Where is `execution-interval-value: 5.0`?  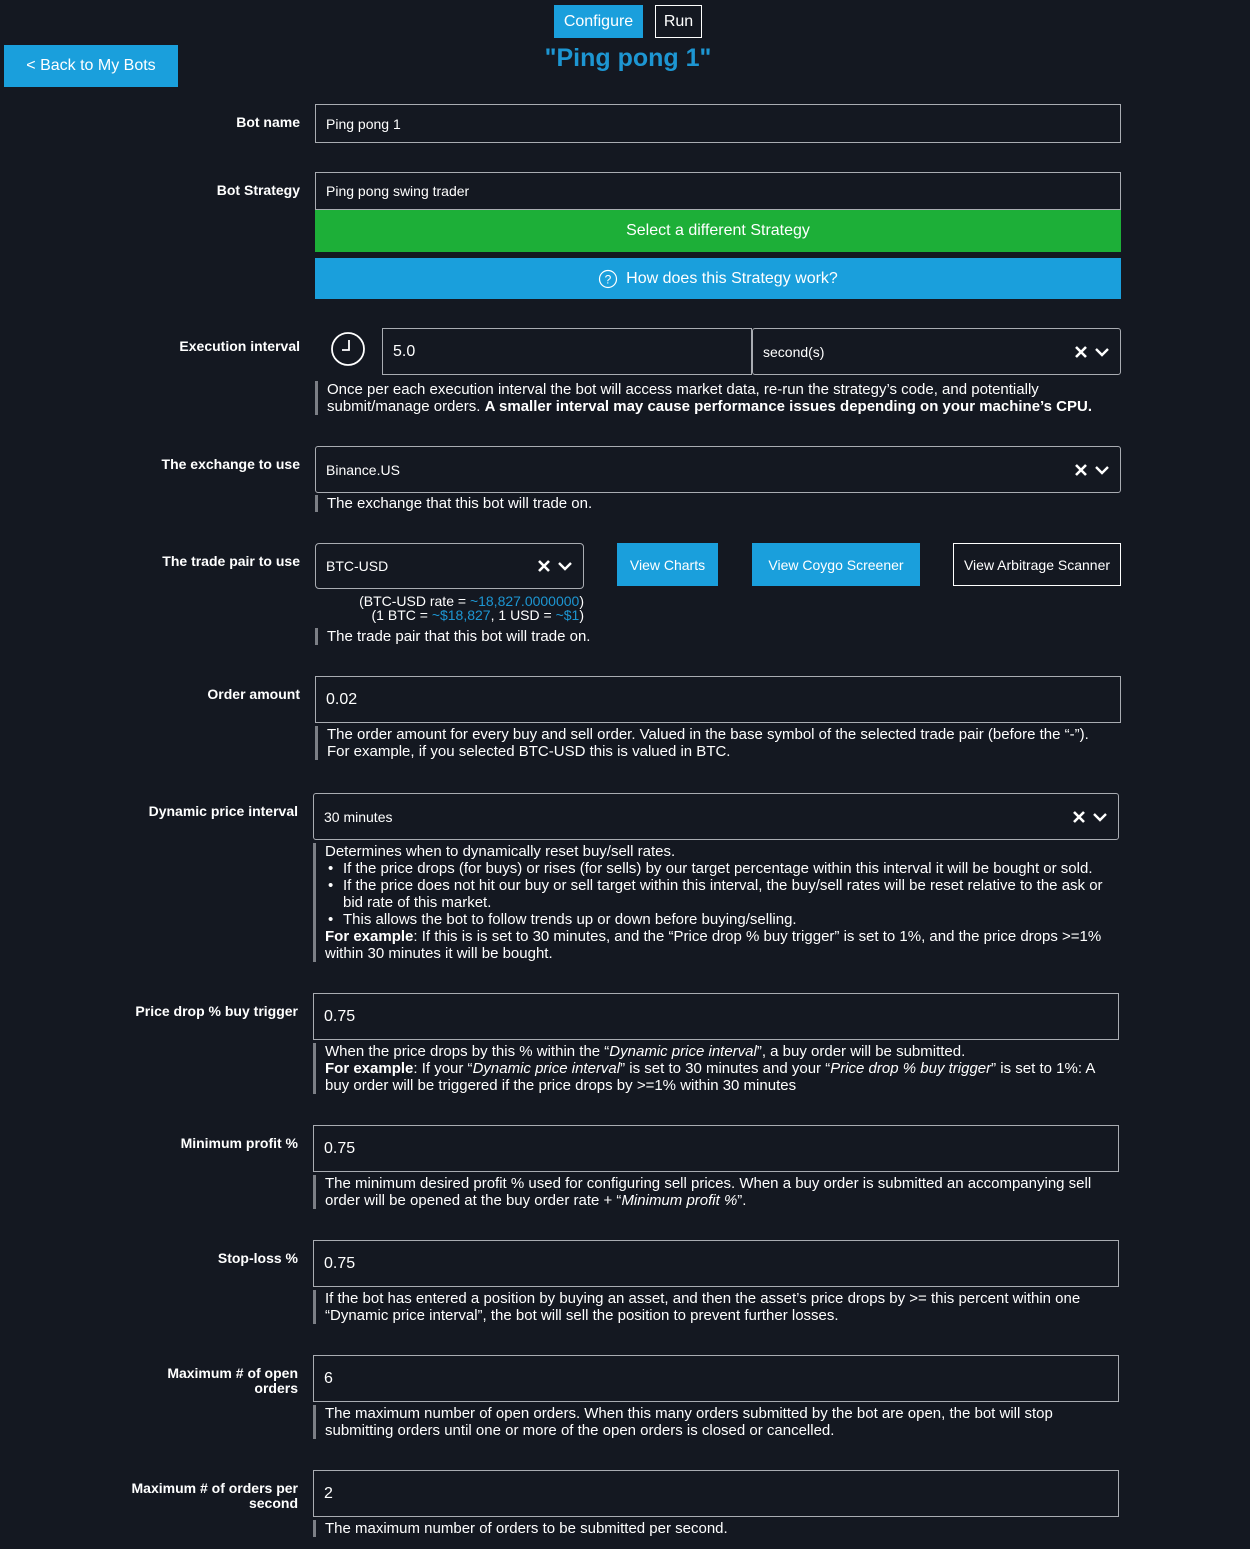
execution-interval-value: 5.0 is located at coordinates (404, 351).